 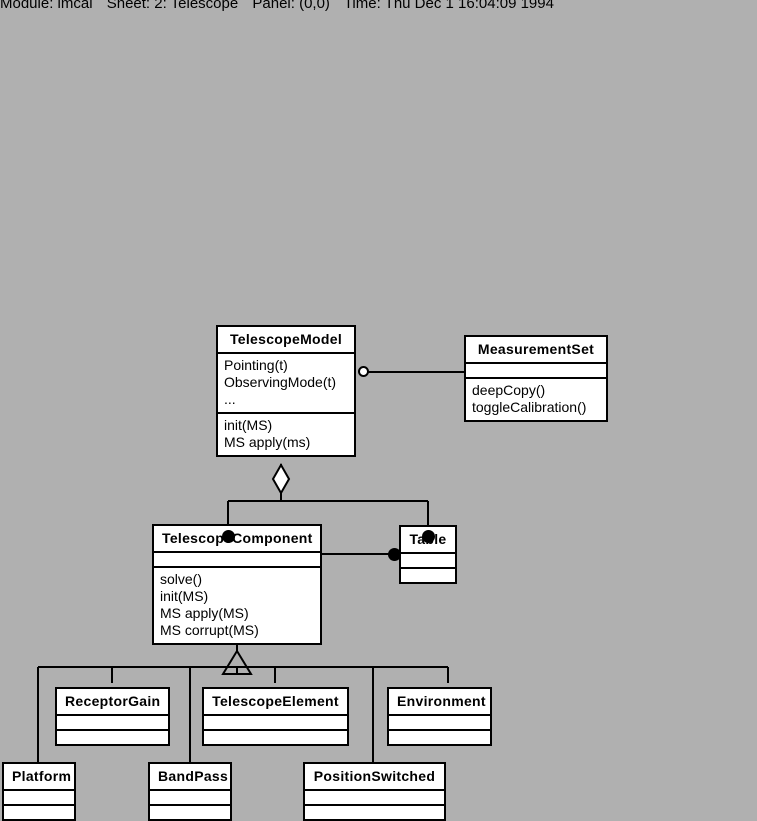 What do you see at coordinates (267, 433) in the screenshot?
I see `class-operations-telescope-model: init(MS) MS apply(ms)` at bounding box center [267, 433].